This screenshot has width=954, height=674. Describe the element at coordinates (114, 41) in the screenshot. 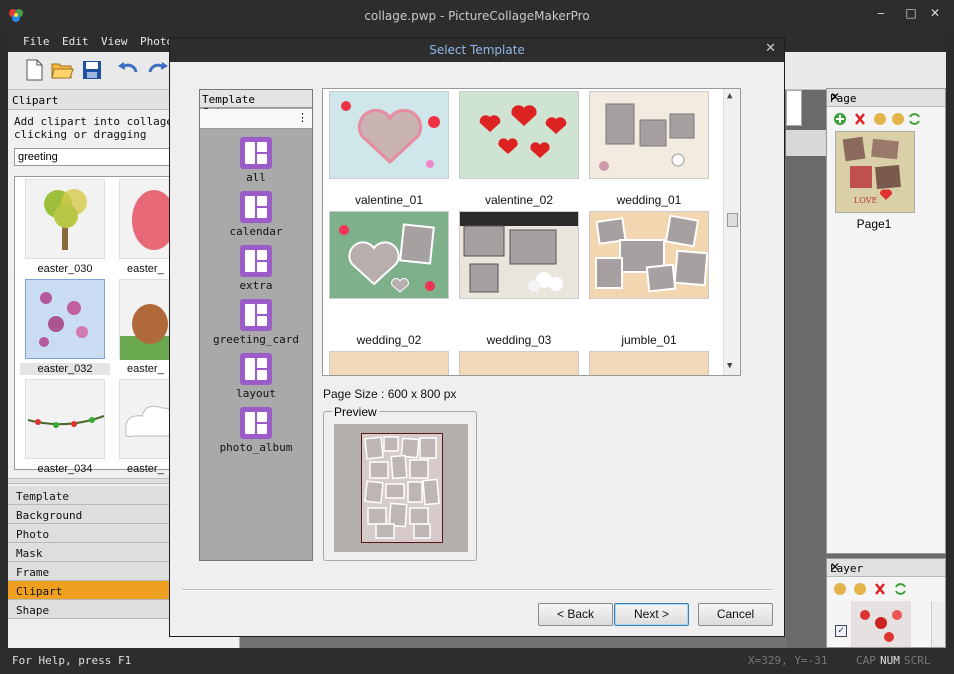

I see `menu-view: View` at that location.